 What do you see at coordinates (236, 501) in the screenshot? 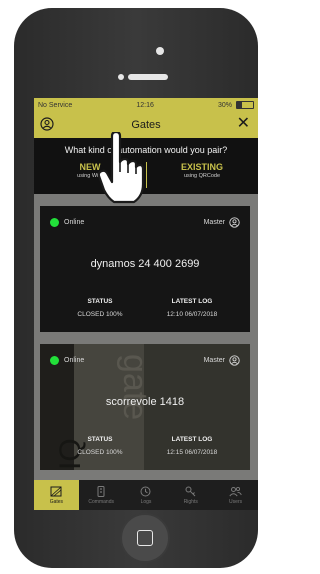
I see `tab-label: Users` at bounding box center [236, 501].